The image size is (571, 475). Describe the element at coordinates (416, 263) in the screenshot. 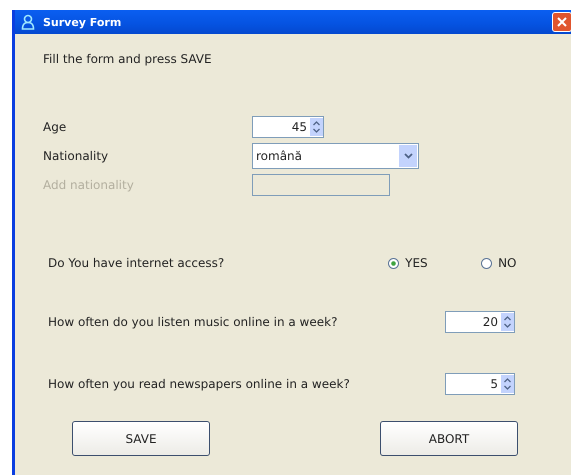

I see `radio-label: YES` at that location.